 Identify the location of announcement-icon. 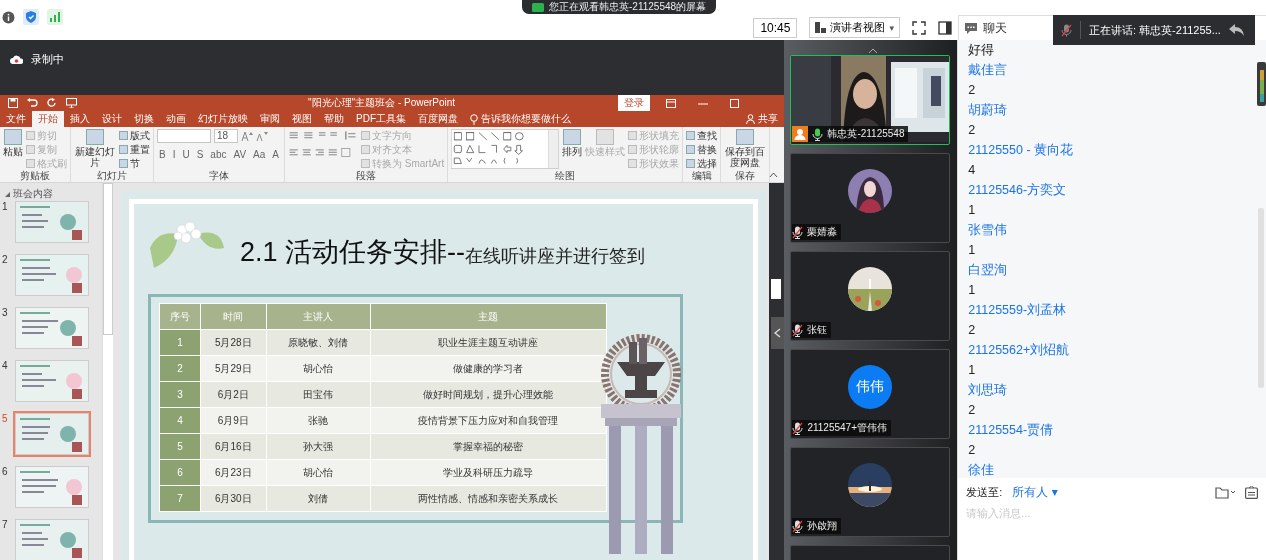
(1251, 492).